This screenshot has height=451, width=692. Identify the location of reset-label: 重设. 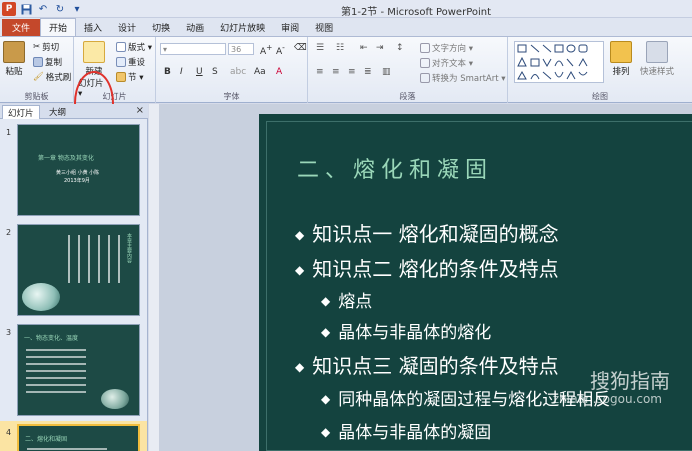
(137, 63).